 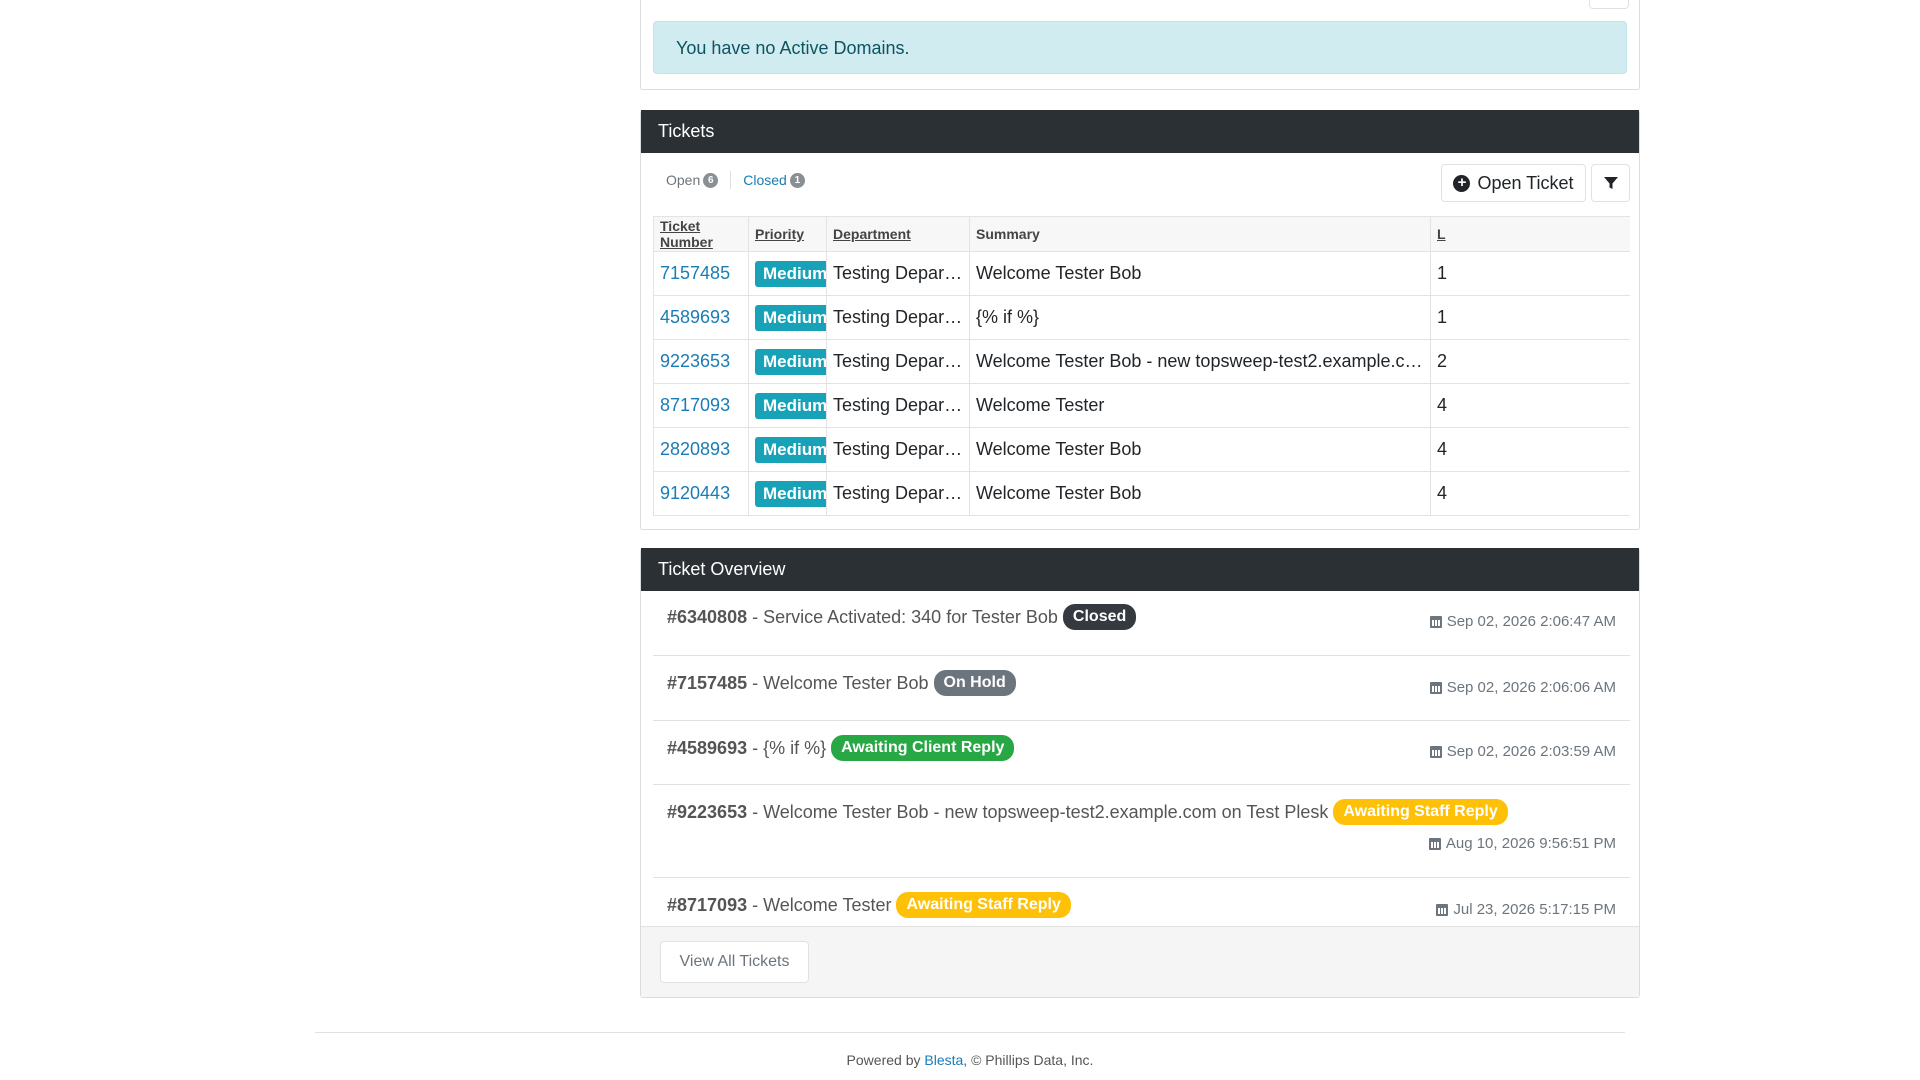 What do you see at coordinates (735, 180) in the screenshot?
I see `ticket-status-tabs: Open 6 Closed 1` at bounding box center [735, 180].